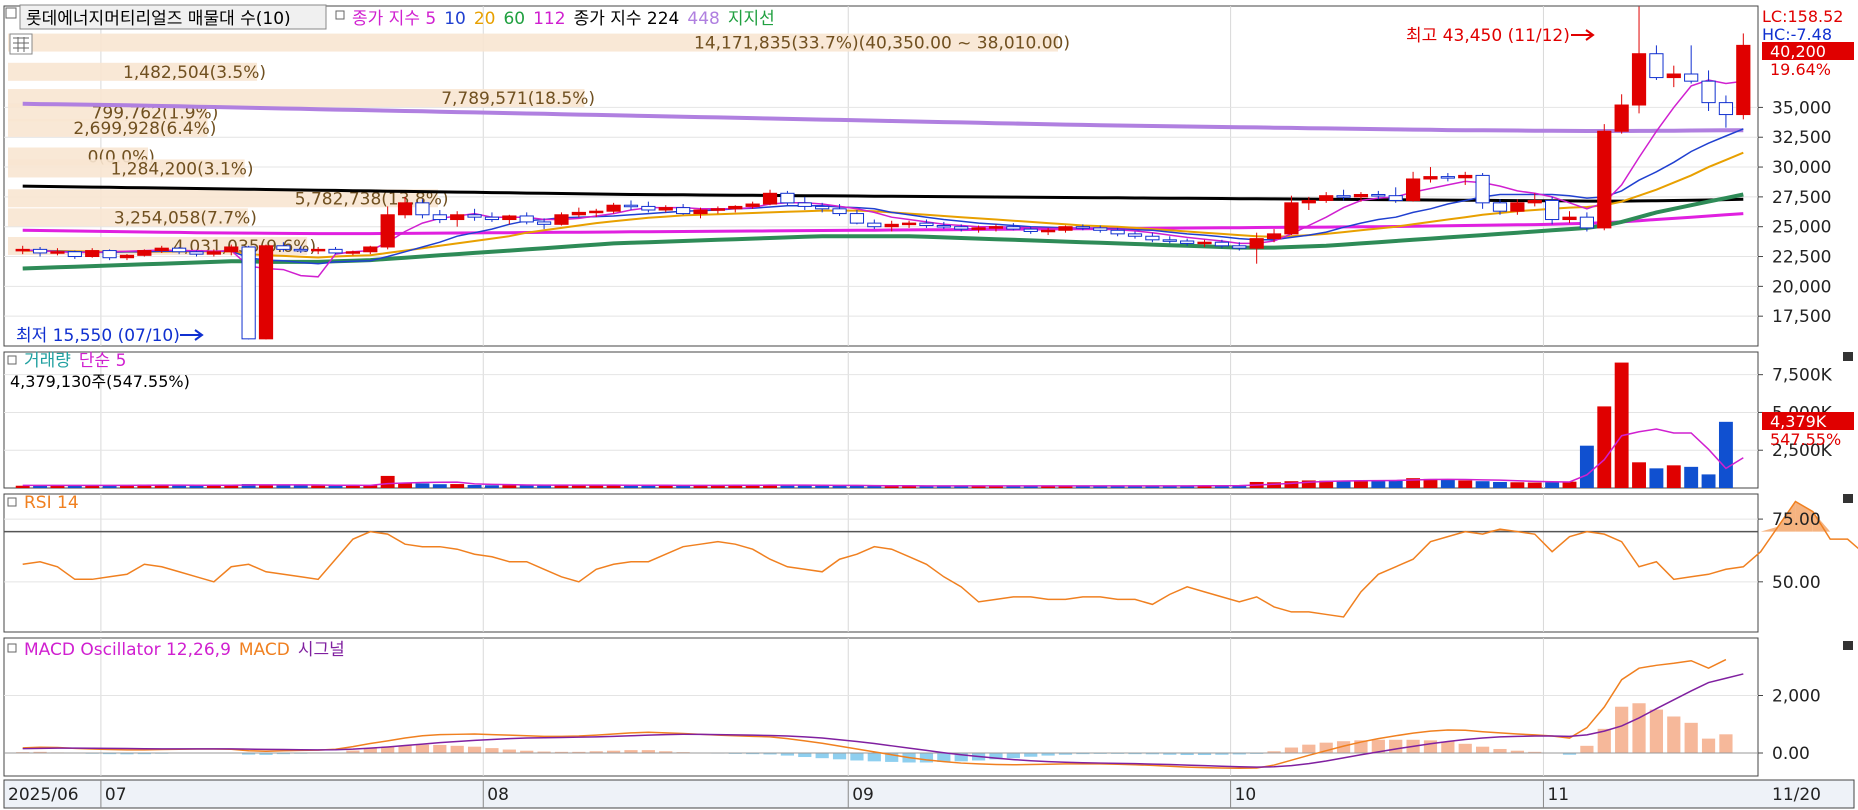  What do you see at coordinates (1848, 498) in the screenshot?
I see `rsi-close-icon` at bounding box center [1848, 498].